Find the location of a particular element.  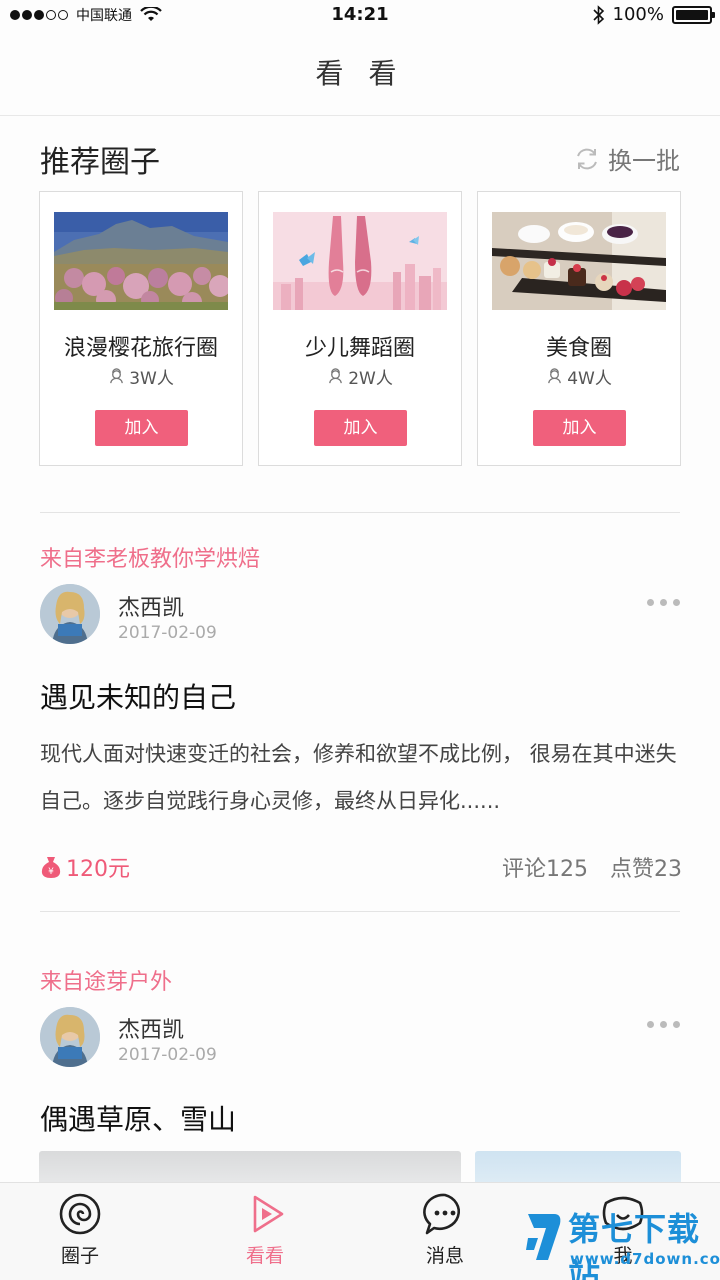

tab-label: 圈子 is located at coordinates (79, 1256).